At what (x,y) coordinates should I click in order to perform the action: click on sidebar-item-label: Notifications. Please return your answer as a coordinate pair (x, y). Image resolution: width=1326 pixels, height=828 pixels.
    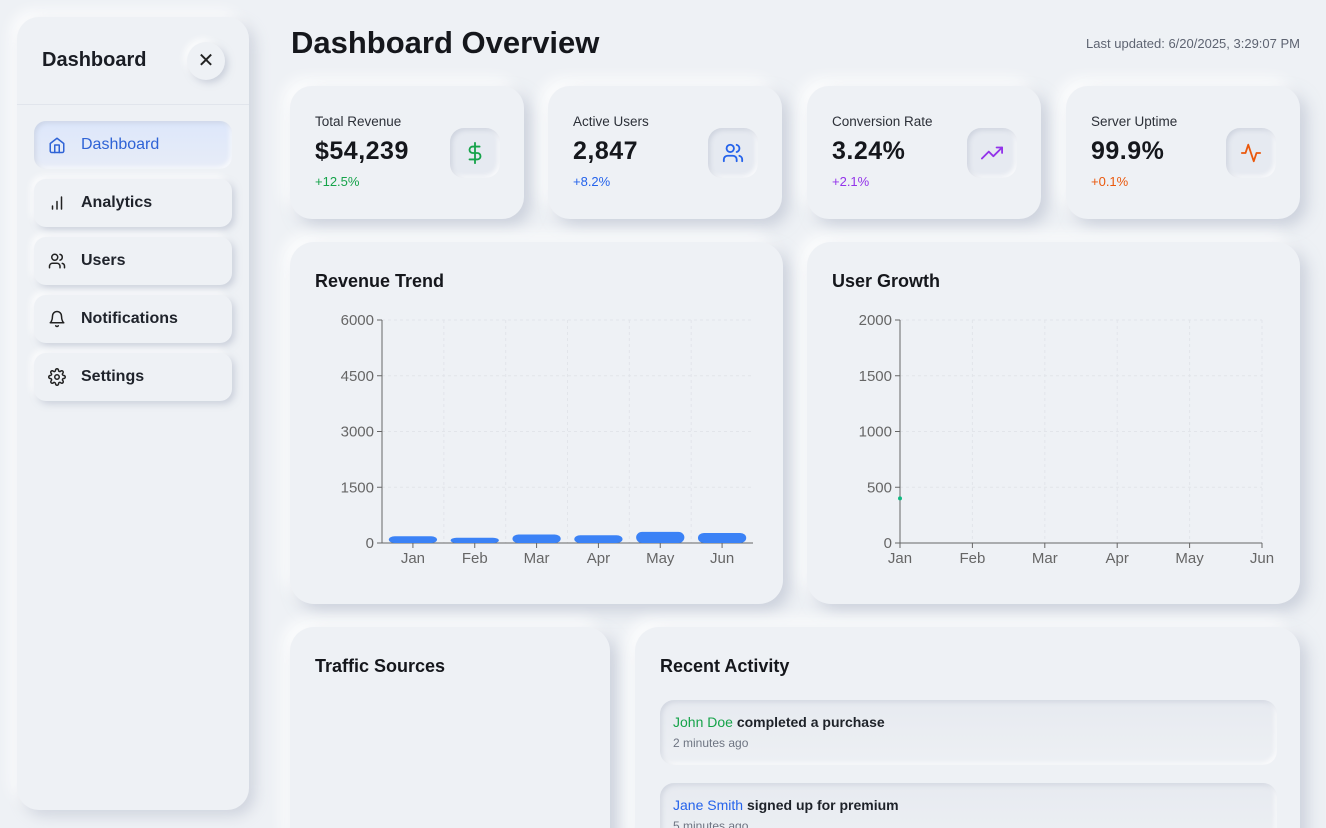
    Looking at the image, I should click on (129, 318).